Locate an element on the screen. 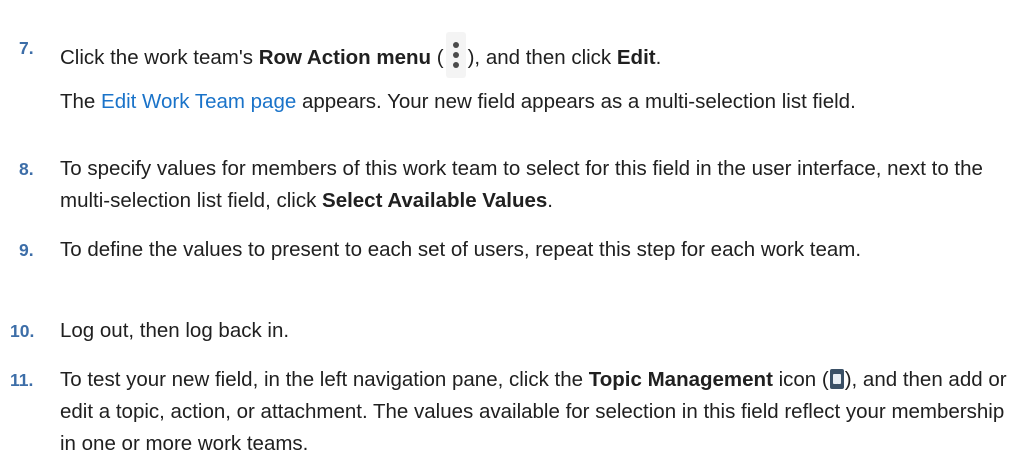 The image size is (1032, 462). step-number: 9. is located at coordinates (26, 250).